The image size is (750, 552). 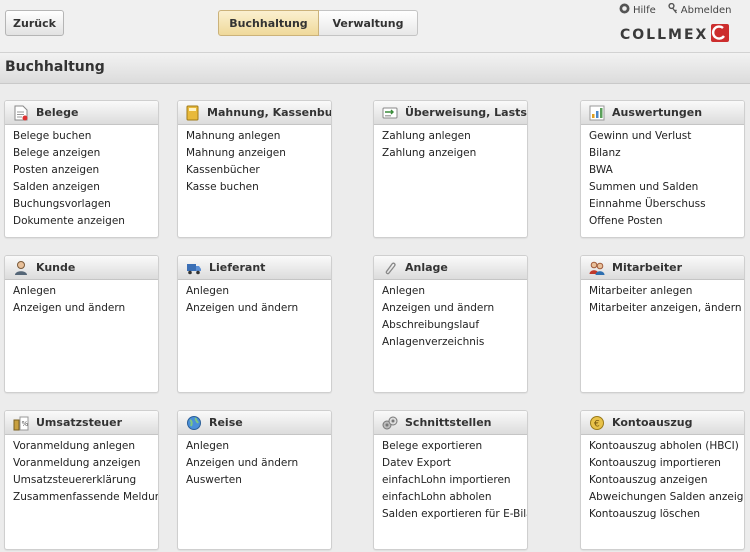 What do you see at coordinates (81, 268) in the screenshot?
I see `panel-header: Kunde` at bounding box center [81, 268].